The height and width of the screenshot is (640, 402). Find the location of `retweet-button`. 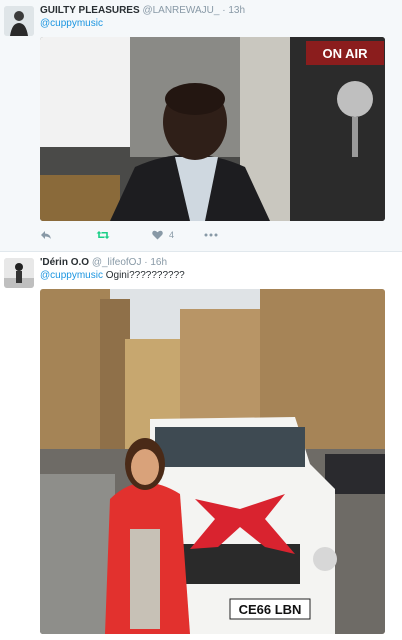

retweet-button is located at coordinates (103, 235).